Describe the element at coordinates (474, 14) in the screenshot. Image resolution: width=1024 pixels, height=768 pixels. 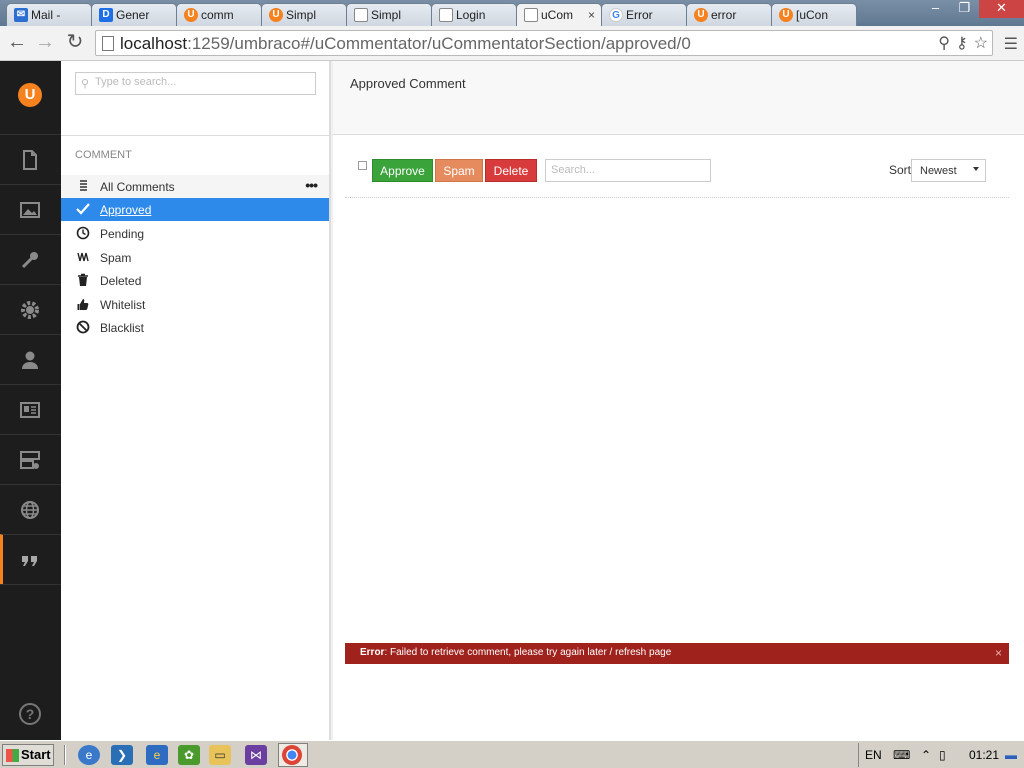
I see `browser-tab: Login` at that location.